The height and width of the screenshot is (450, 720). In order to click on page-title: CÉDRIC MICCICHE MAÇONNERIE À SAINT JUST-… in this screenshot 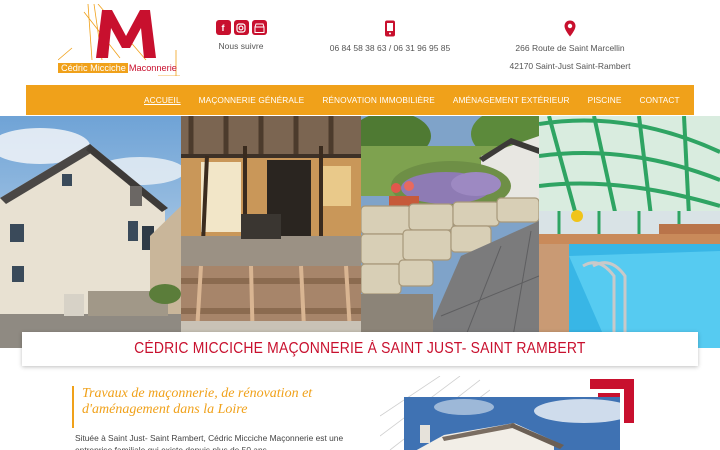, I will do `click(360, 348)`.